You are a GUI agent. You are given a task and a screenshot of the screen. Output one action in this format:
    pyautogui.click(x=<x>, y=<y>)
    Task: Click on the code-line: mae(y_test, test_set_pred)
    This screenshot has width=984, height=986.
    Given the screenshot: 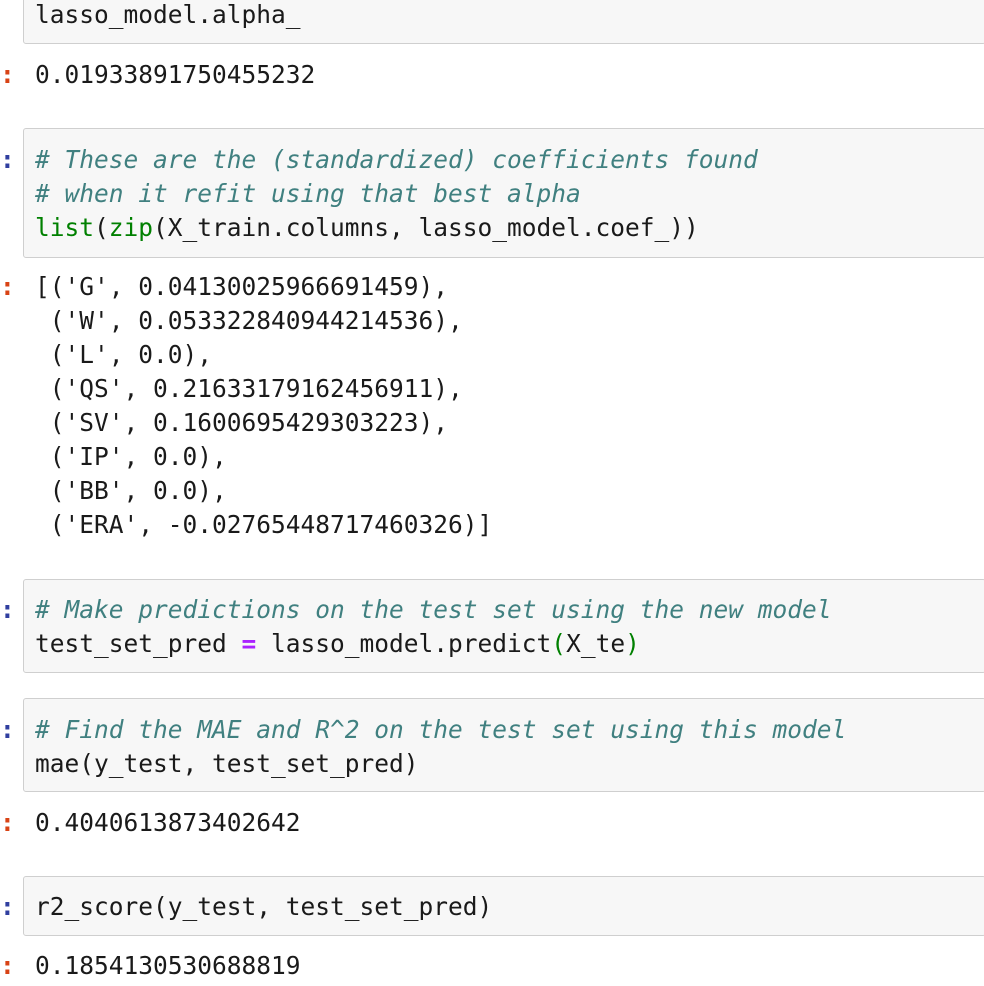 What is the action you would take?
    pyautogui.click(x=227, y=763)
    